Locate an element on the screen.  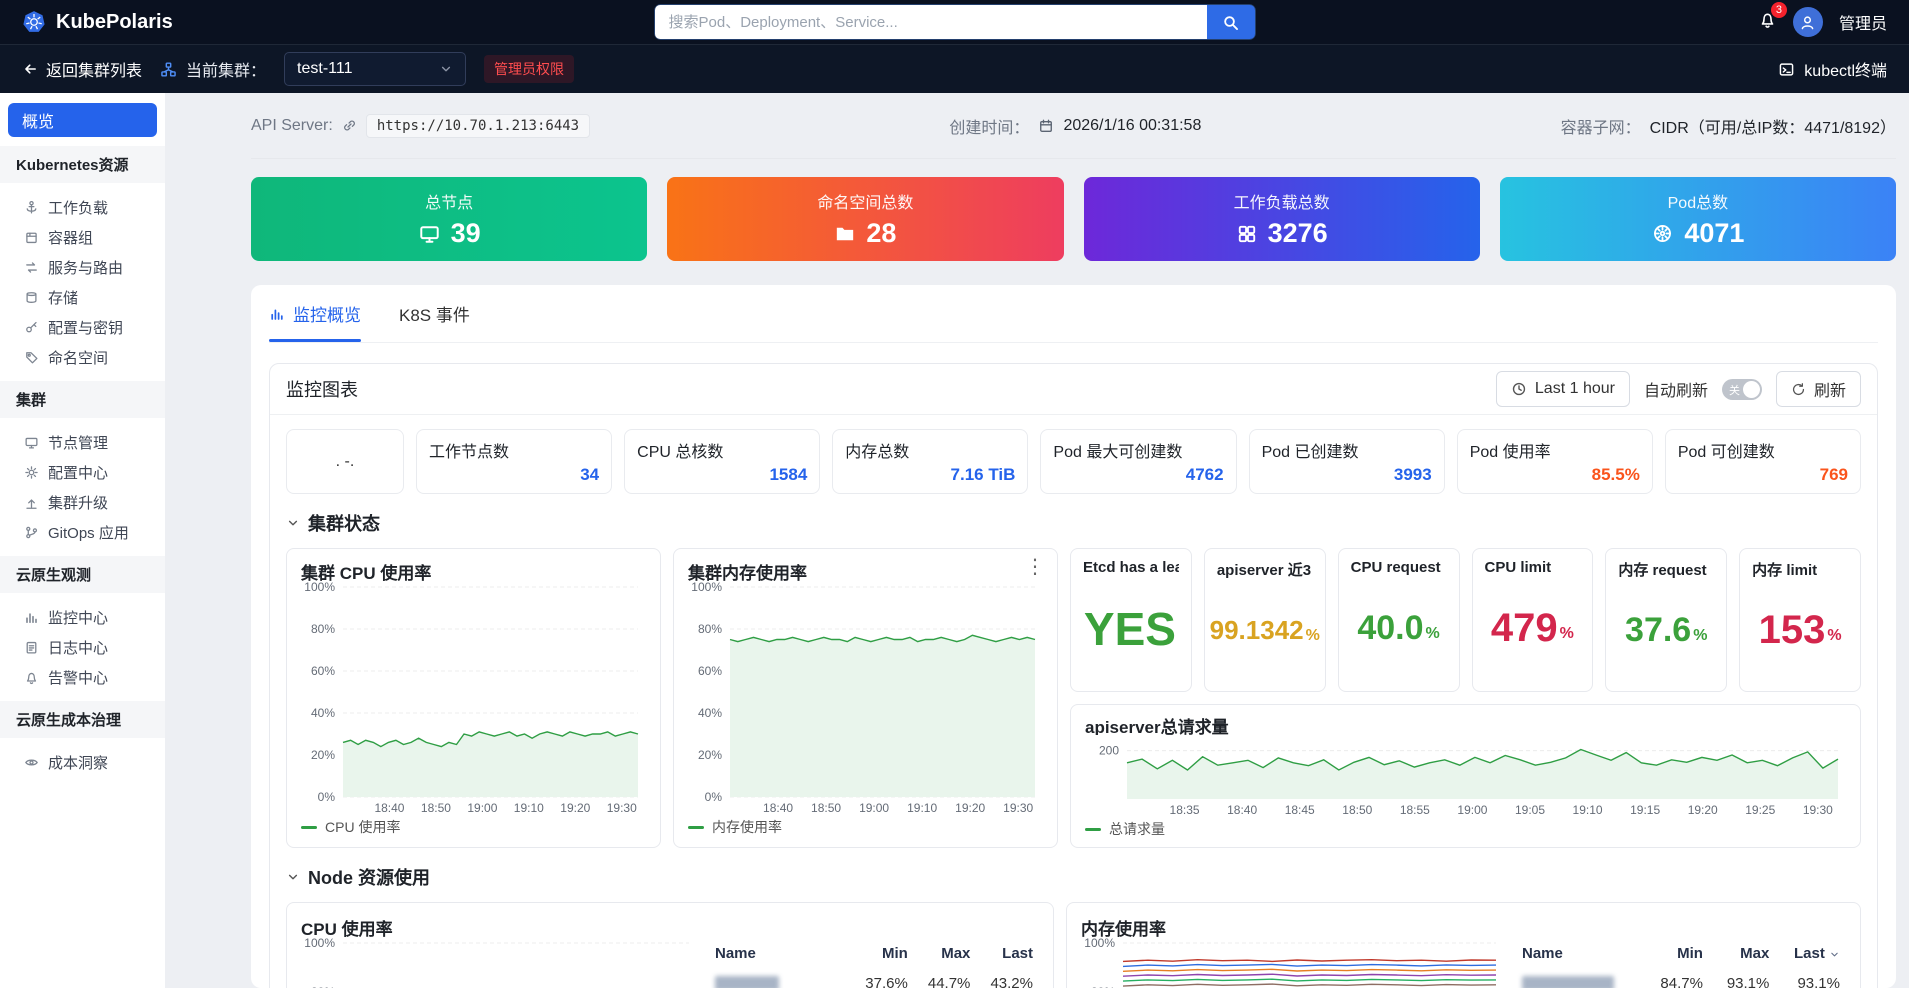
kebab-menu-icon: ⋮ is located at coordinates (1035, 567).